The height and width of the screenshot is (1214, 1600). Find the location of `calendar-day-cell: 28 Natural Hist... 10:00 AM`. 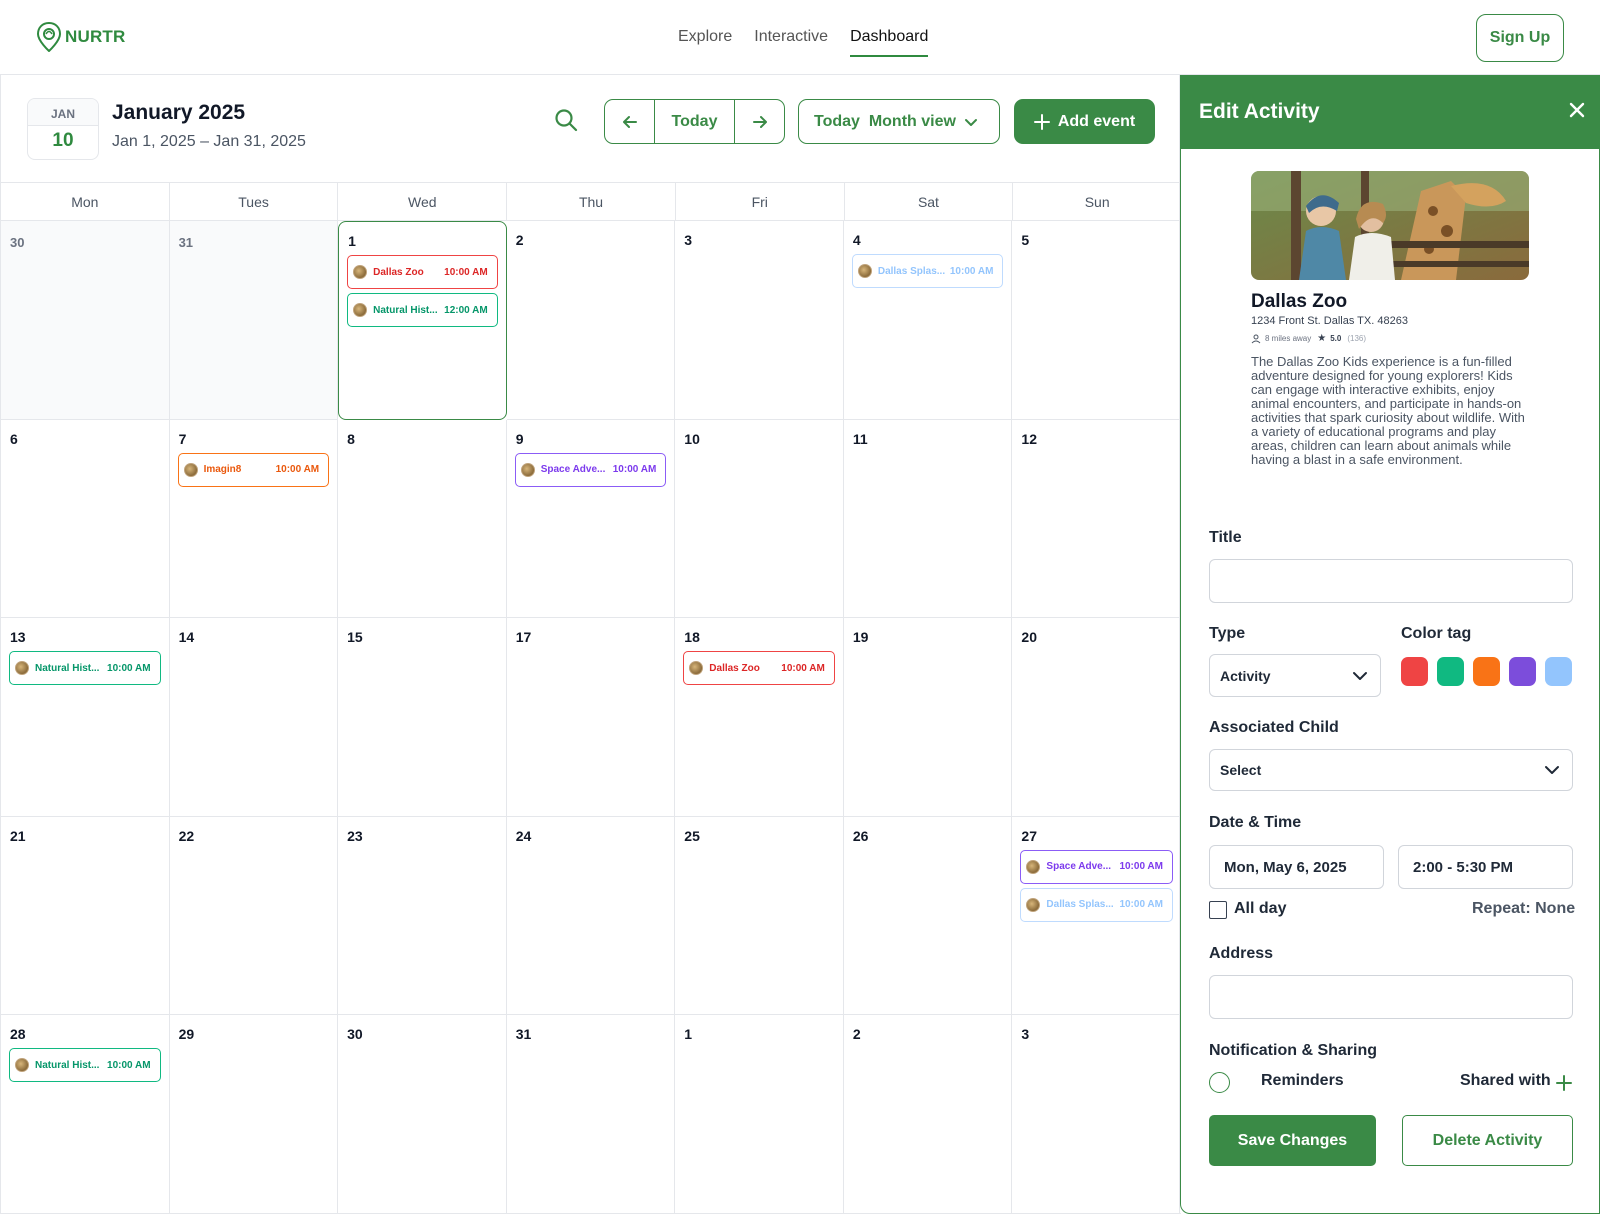

calendar-day-cell: 28 Natural Hist... 10:00 AM is located at coordinates (85, 1114).